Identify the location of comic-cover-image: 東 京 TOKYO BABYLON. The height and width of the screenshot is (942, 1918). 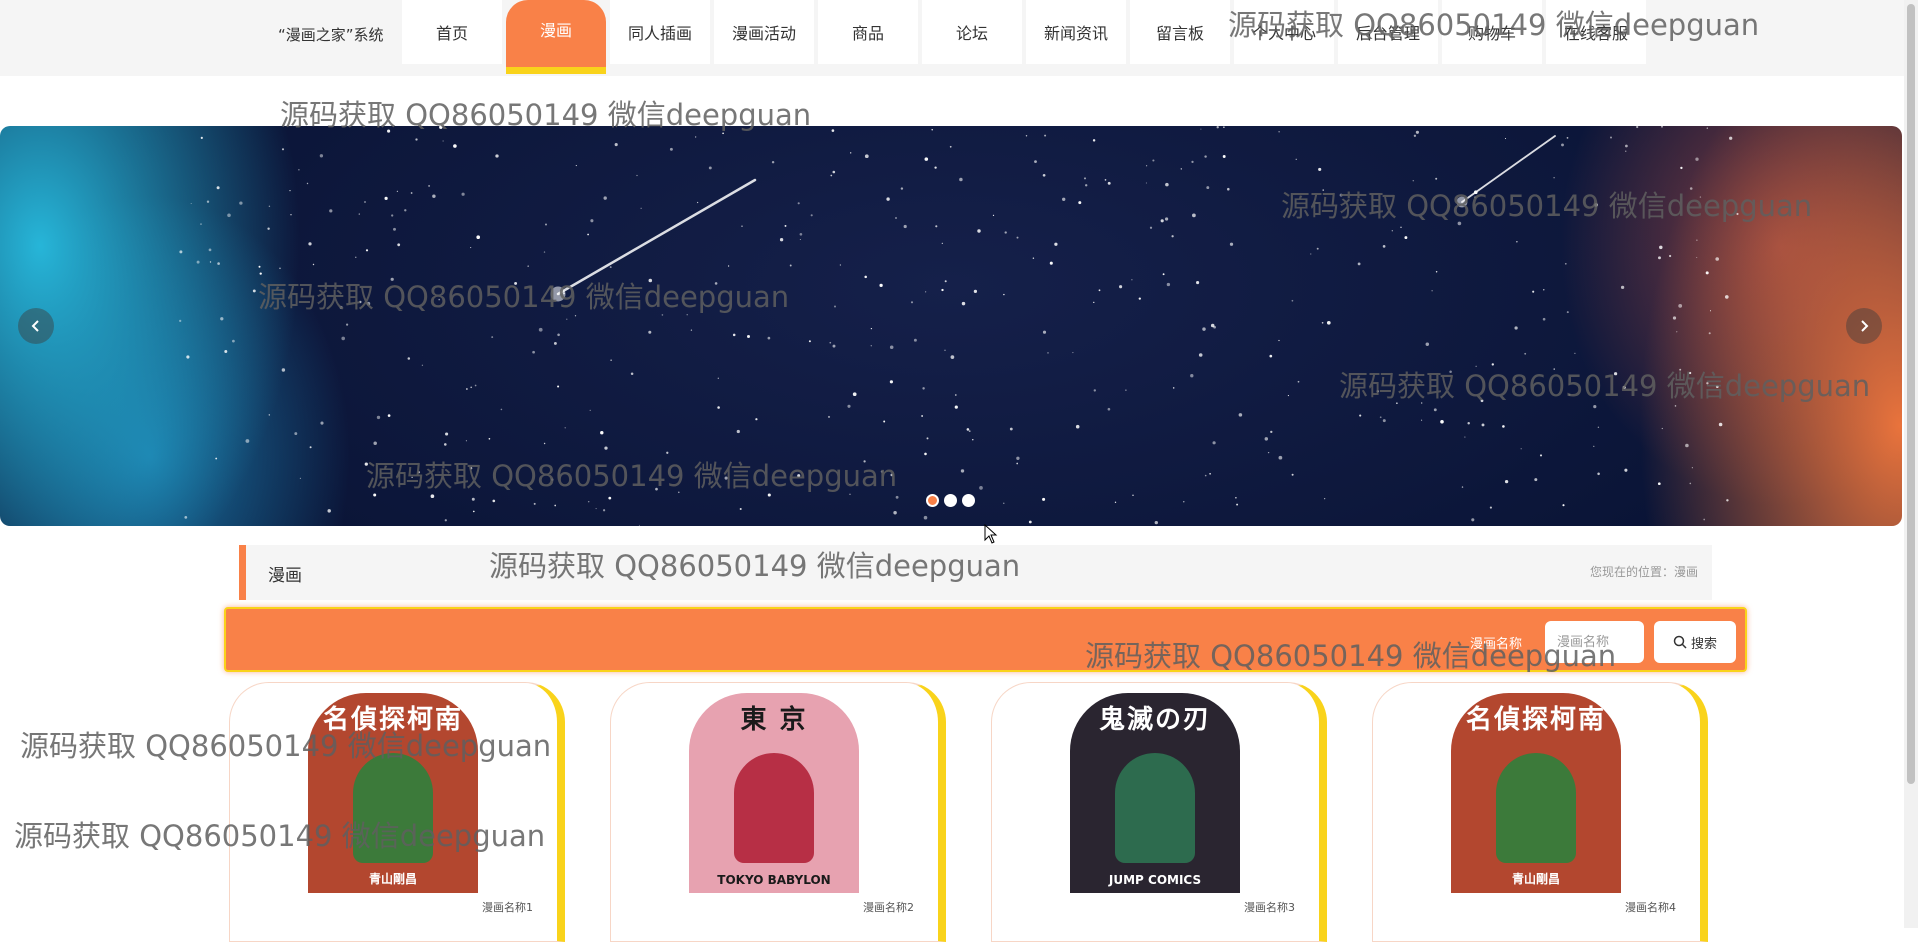
(774, 793).